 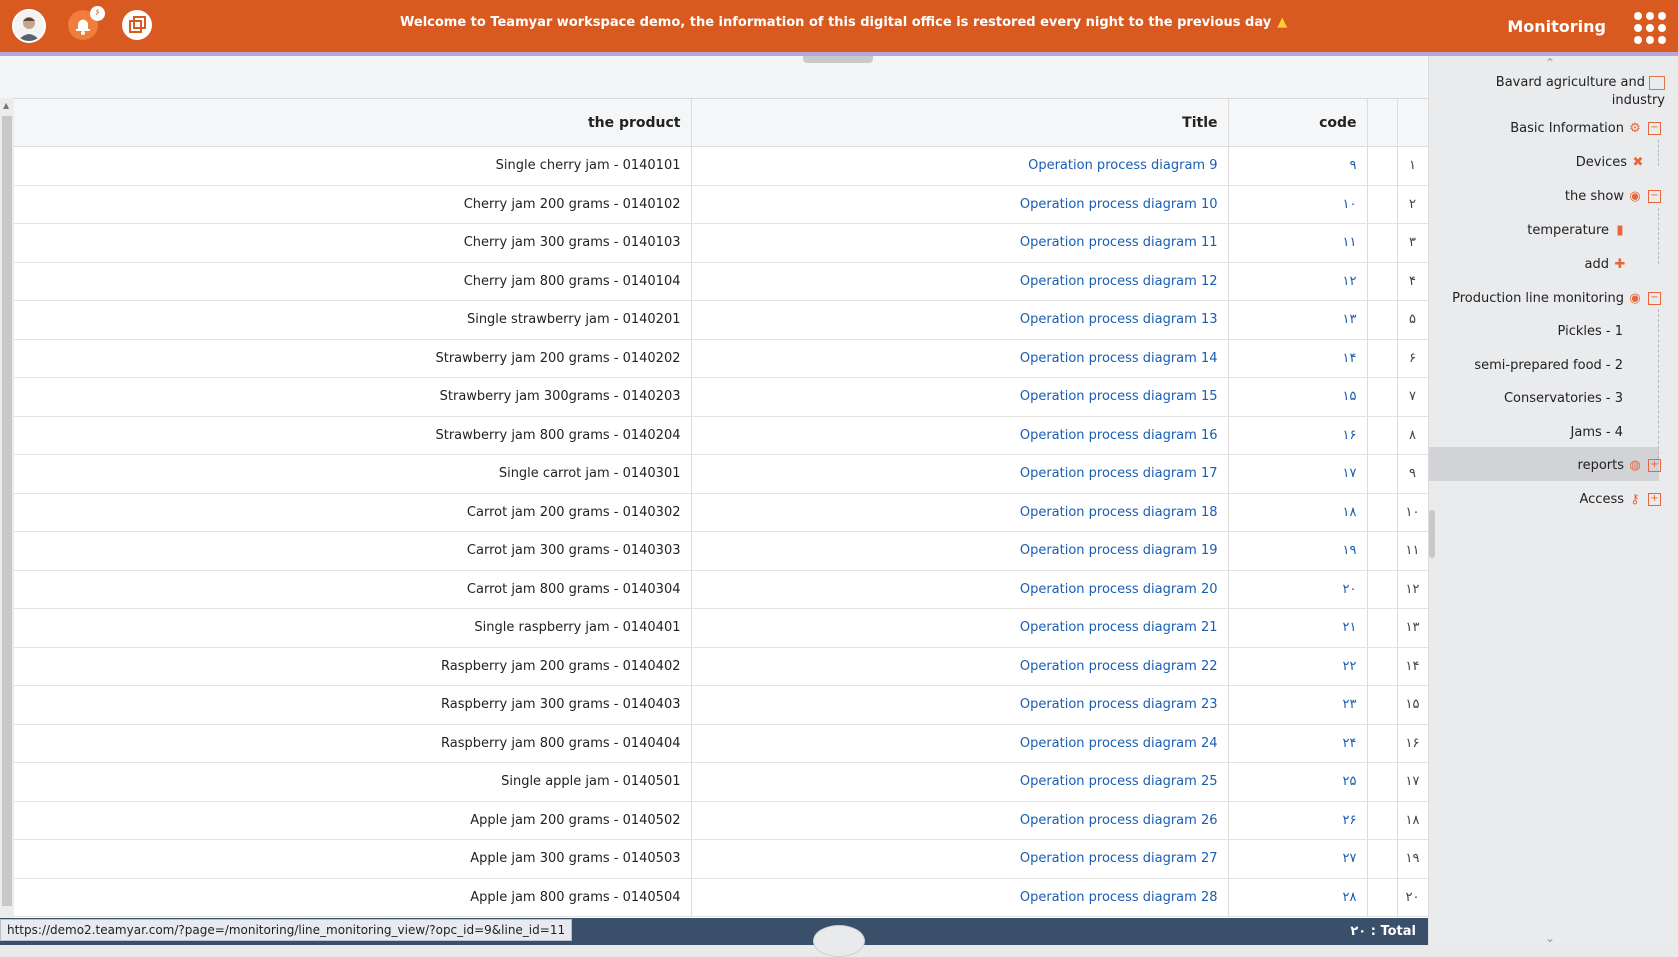 What do you see at coordinates (353, 435) in the screenshot?
I see `product-cell: Strawberry jam 800 grams - 0140204` at bounding box center [353, 435].